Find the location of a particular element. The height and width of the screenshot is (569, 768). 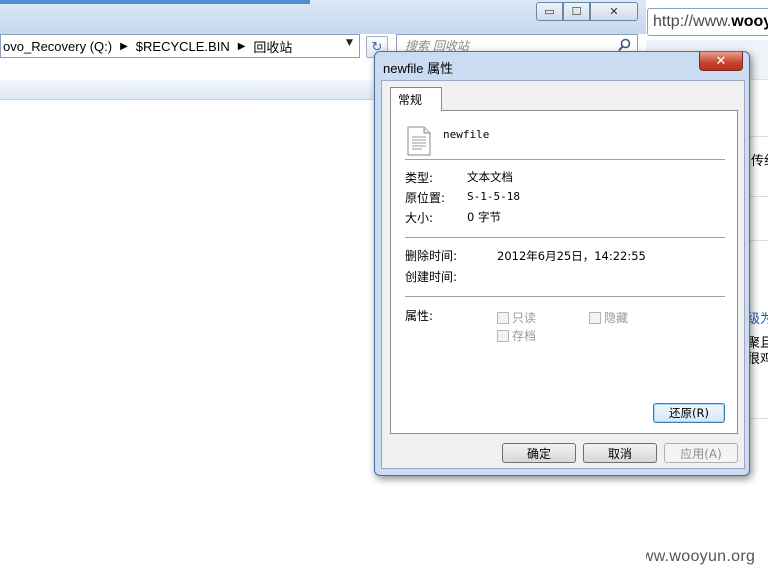

ok-button: 确定 is located at coordinates (539, 453).